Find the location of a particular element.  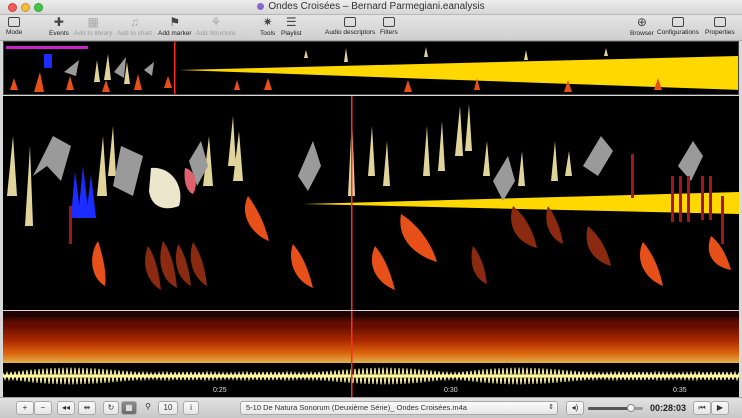

spectrogram is located at coordinates (371, 337).